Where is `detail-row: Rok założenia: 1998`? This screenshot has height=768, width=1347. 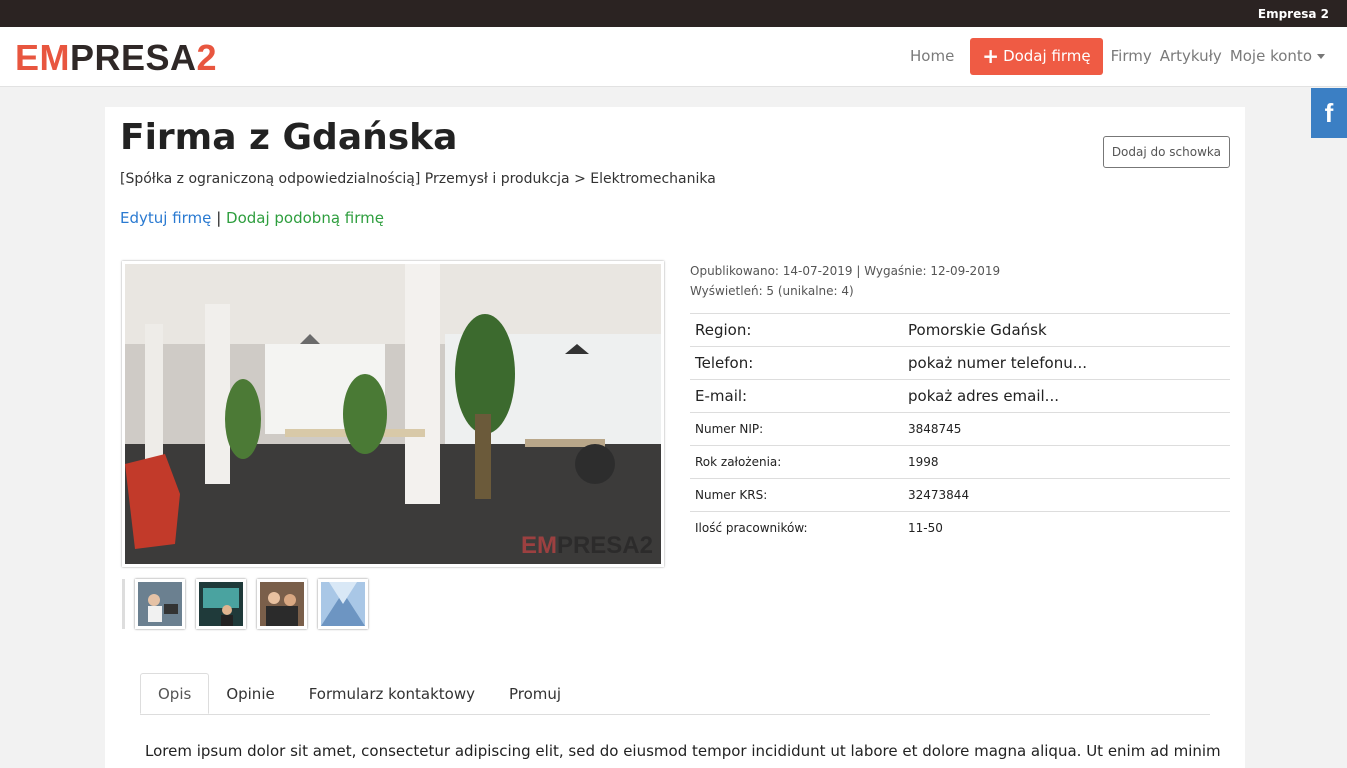 detail-row: Rok założenia: 1998 is located at coordinates (960, 462).